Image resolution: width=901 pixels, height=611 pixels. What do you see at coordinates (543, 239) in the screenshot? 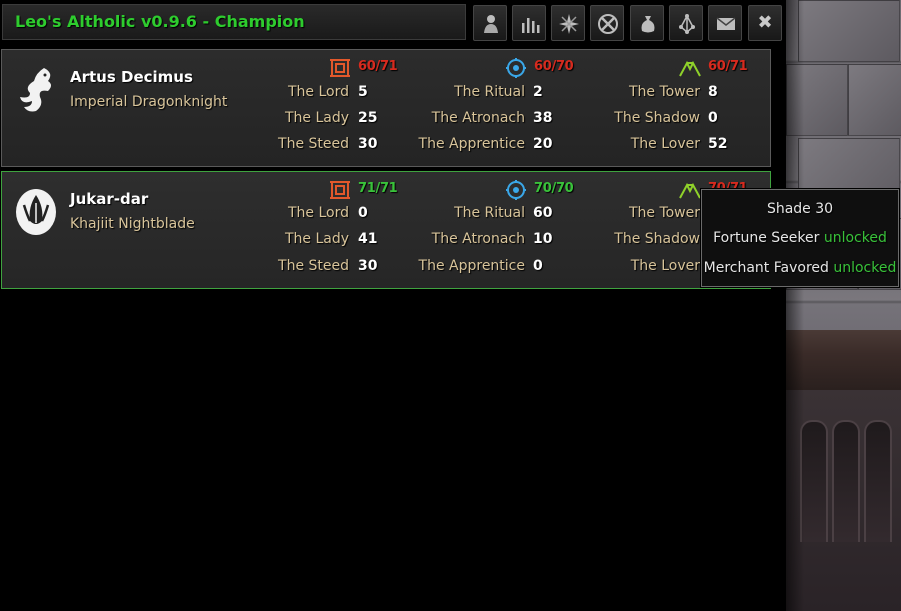
I see `star-value: 10` at bounding box center [543, 239].